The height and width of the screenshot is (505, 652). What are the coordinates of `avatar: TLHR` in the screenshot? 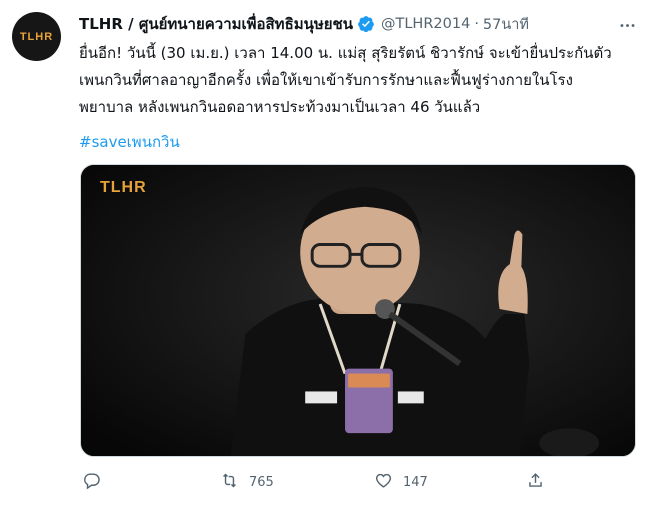 It's located at (36, 36).